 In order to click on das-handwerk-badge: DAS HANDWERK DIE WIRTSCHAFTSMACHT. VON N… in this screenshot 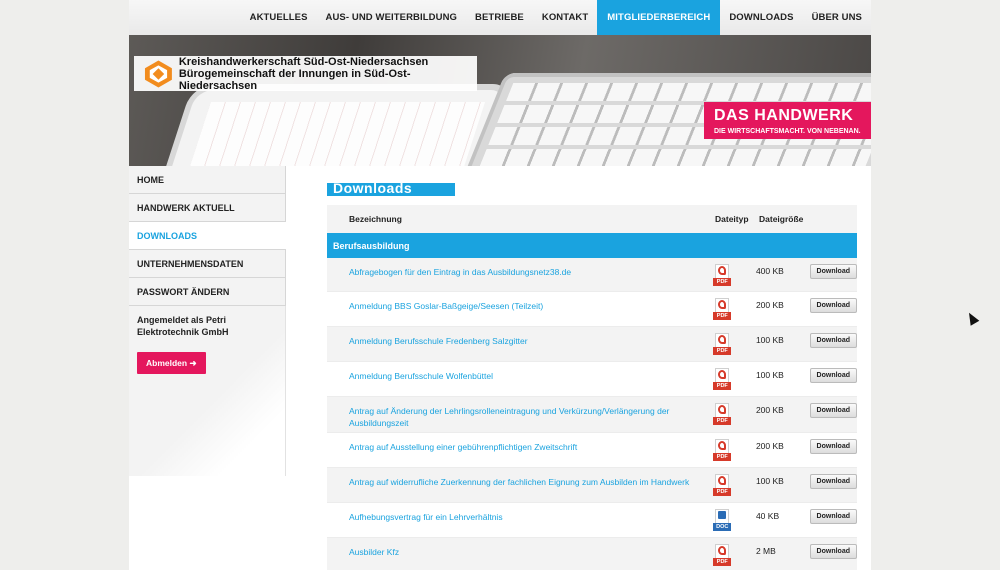, I will do `click(787, 120)`.